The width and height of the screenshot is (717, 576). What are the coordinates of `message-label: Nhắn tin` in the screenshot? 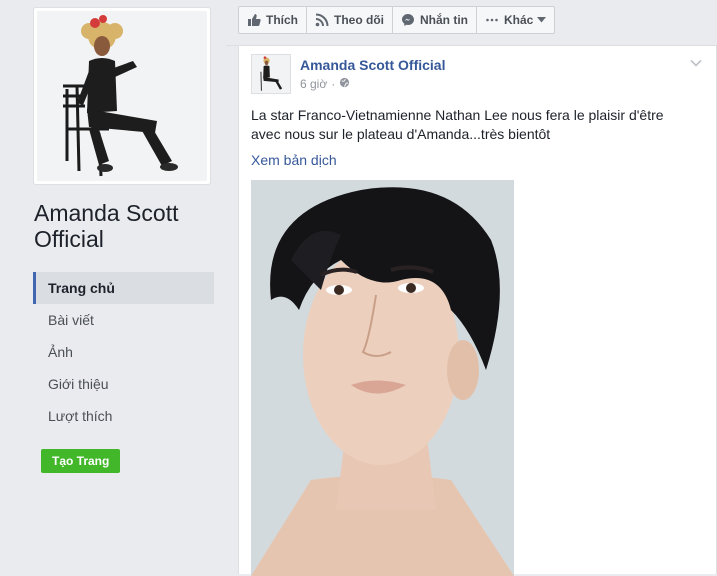 It's located at (444, 20).